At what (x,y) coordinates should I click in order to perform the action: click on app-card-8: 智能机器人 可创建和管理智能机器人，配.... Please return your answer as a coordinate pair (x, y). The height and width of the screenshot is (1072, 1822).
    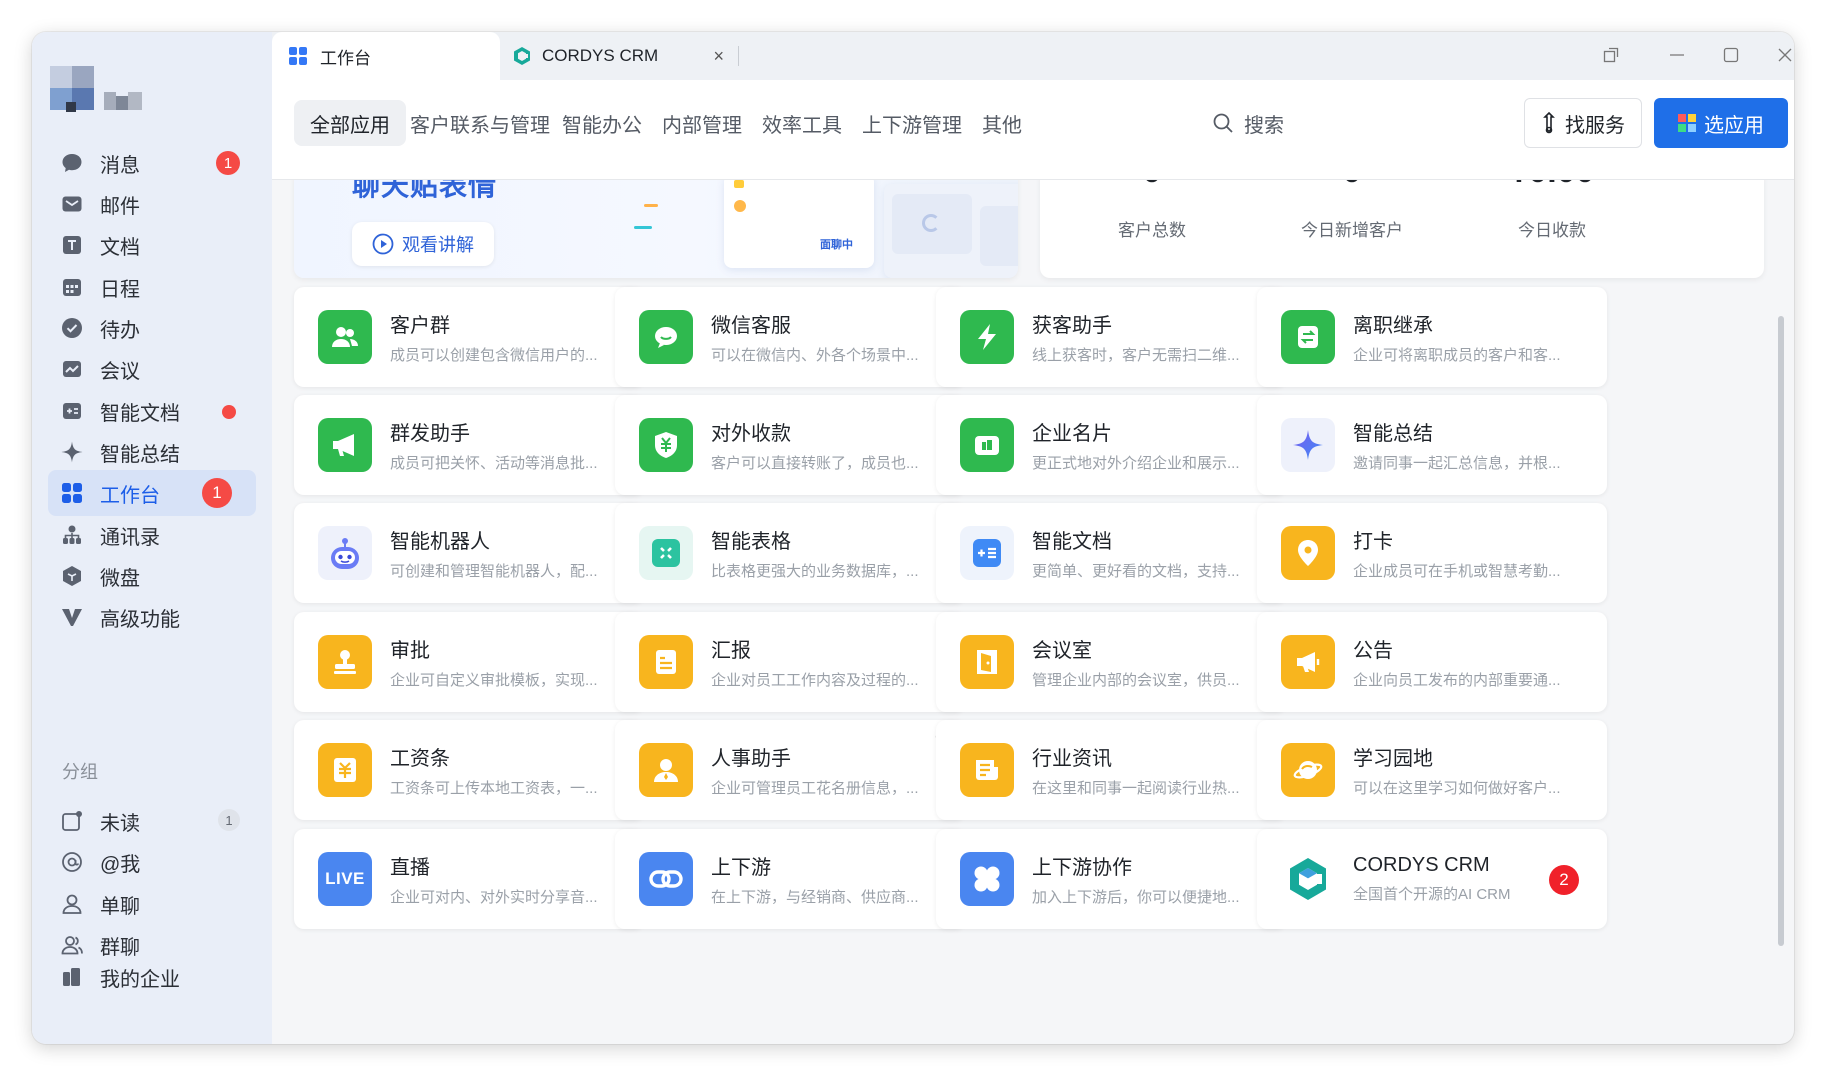
    Looking at the image, I should click on (469, 553).